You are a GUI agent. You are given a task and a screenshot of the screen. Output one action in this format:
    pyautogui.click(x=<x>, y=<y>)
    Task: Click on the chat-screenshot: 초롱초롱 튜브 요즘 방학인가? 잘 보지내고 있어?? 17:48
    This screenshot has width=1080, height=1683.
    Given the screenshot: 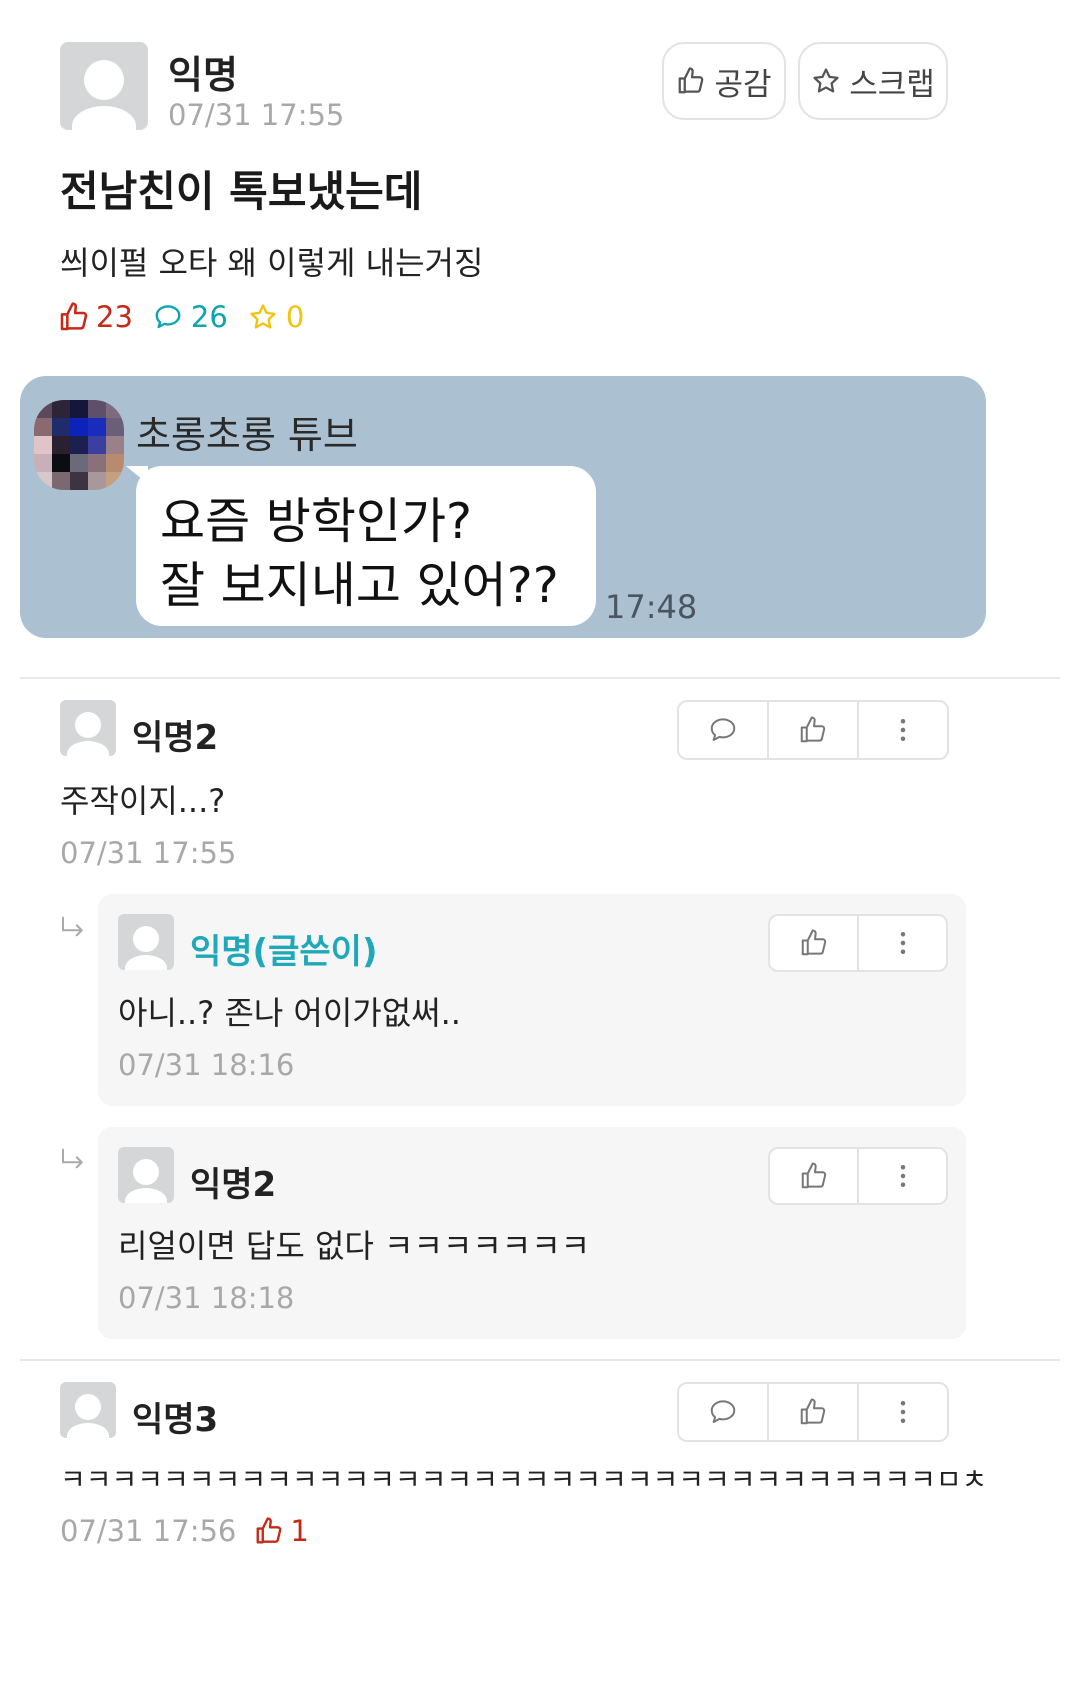 What is the action you would take?
    pyautogui.click(x=503, y=507)
    